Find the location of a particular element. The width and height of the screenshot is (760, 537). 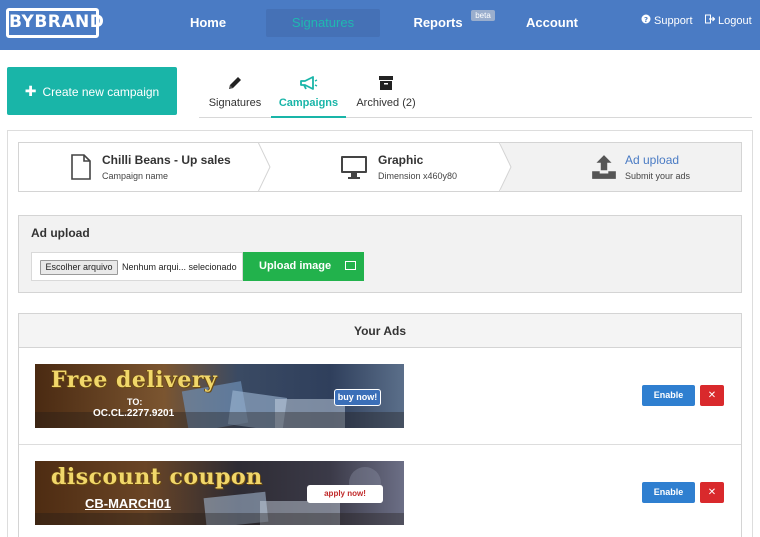

step-campaign-name: Chilli Beans - Up sales Campaign name is located at coordinates (139, 167).